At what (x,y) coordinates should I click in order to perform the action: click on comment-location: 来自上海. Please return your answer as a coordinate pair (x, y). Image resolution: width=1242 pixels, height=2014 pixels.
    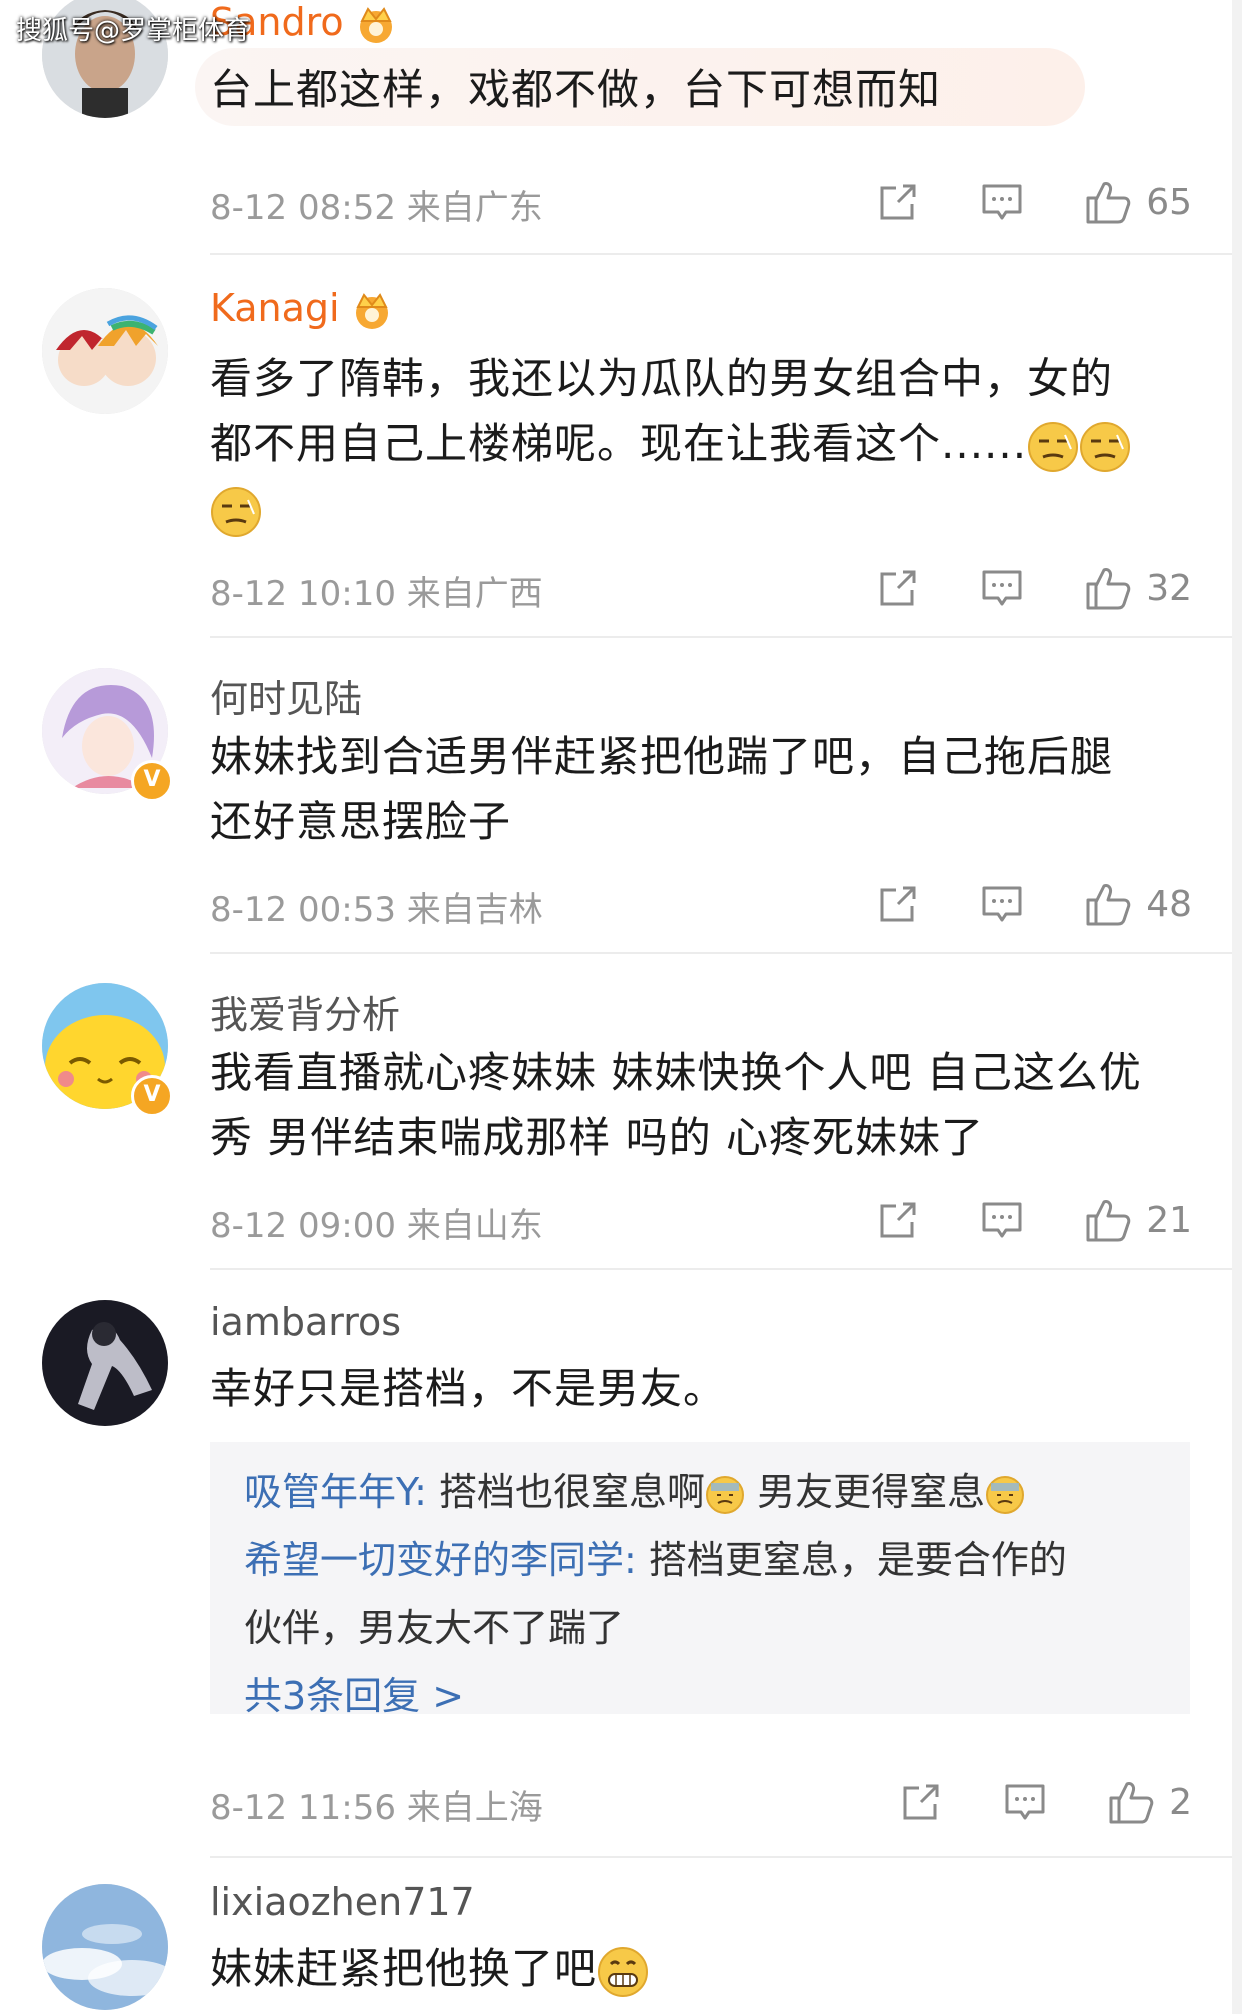
    Looking at the image, I should click on (474, 1808).